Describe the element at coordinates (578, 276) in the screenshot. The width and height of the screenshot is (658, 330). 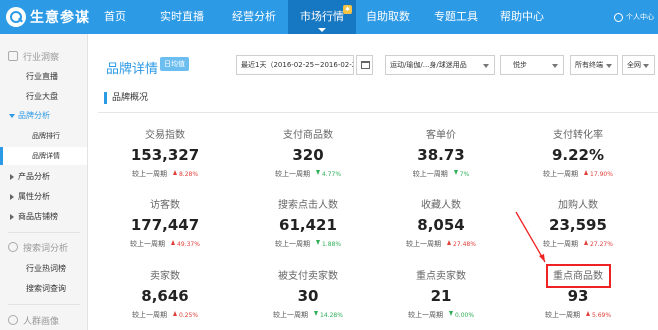
I see `highlight-box` at that location.